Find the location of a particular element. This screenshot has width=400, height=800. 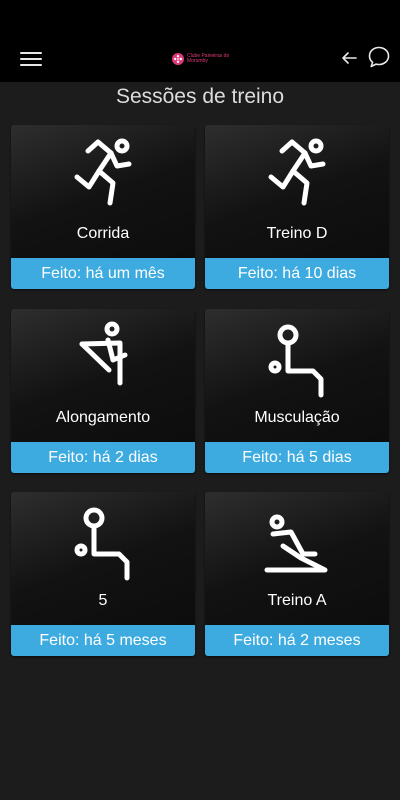

session-name: Alongamento is located at coordinates (103, 417).